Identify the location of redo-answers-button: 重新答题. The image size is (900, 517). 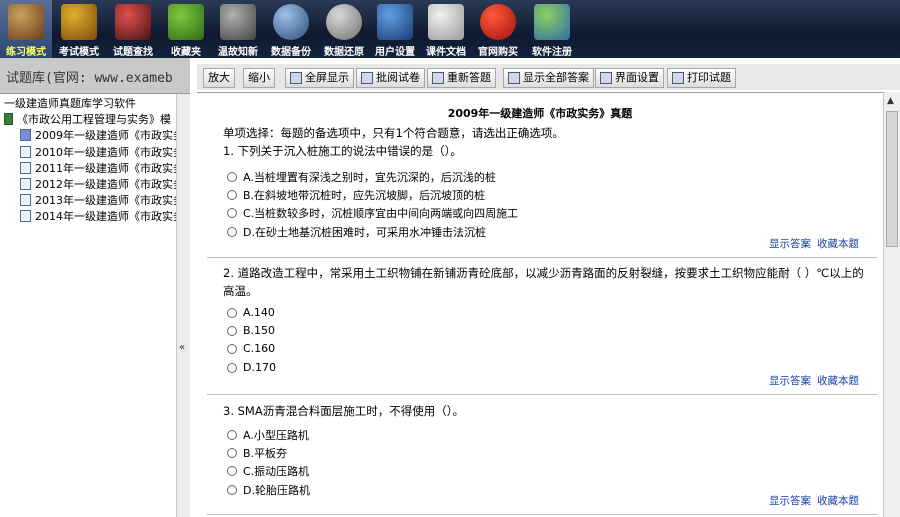
(461, 78).